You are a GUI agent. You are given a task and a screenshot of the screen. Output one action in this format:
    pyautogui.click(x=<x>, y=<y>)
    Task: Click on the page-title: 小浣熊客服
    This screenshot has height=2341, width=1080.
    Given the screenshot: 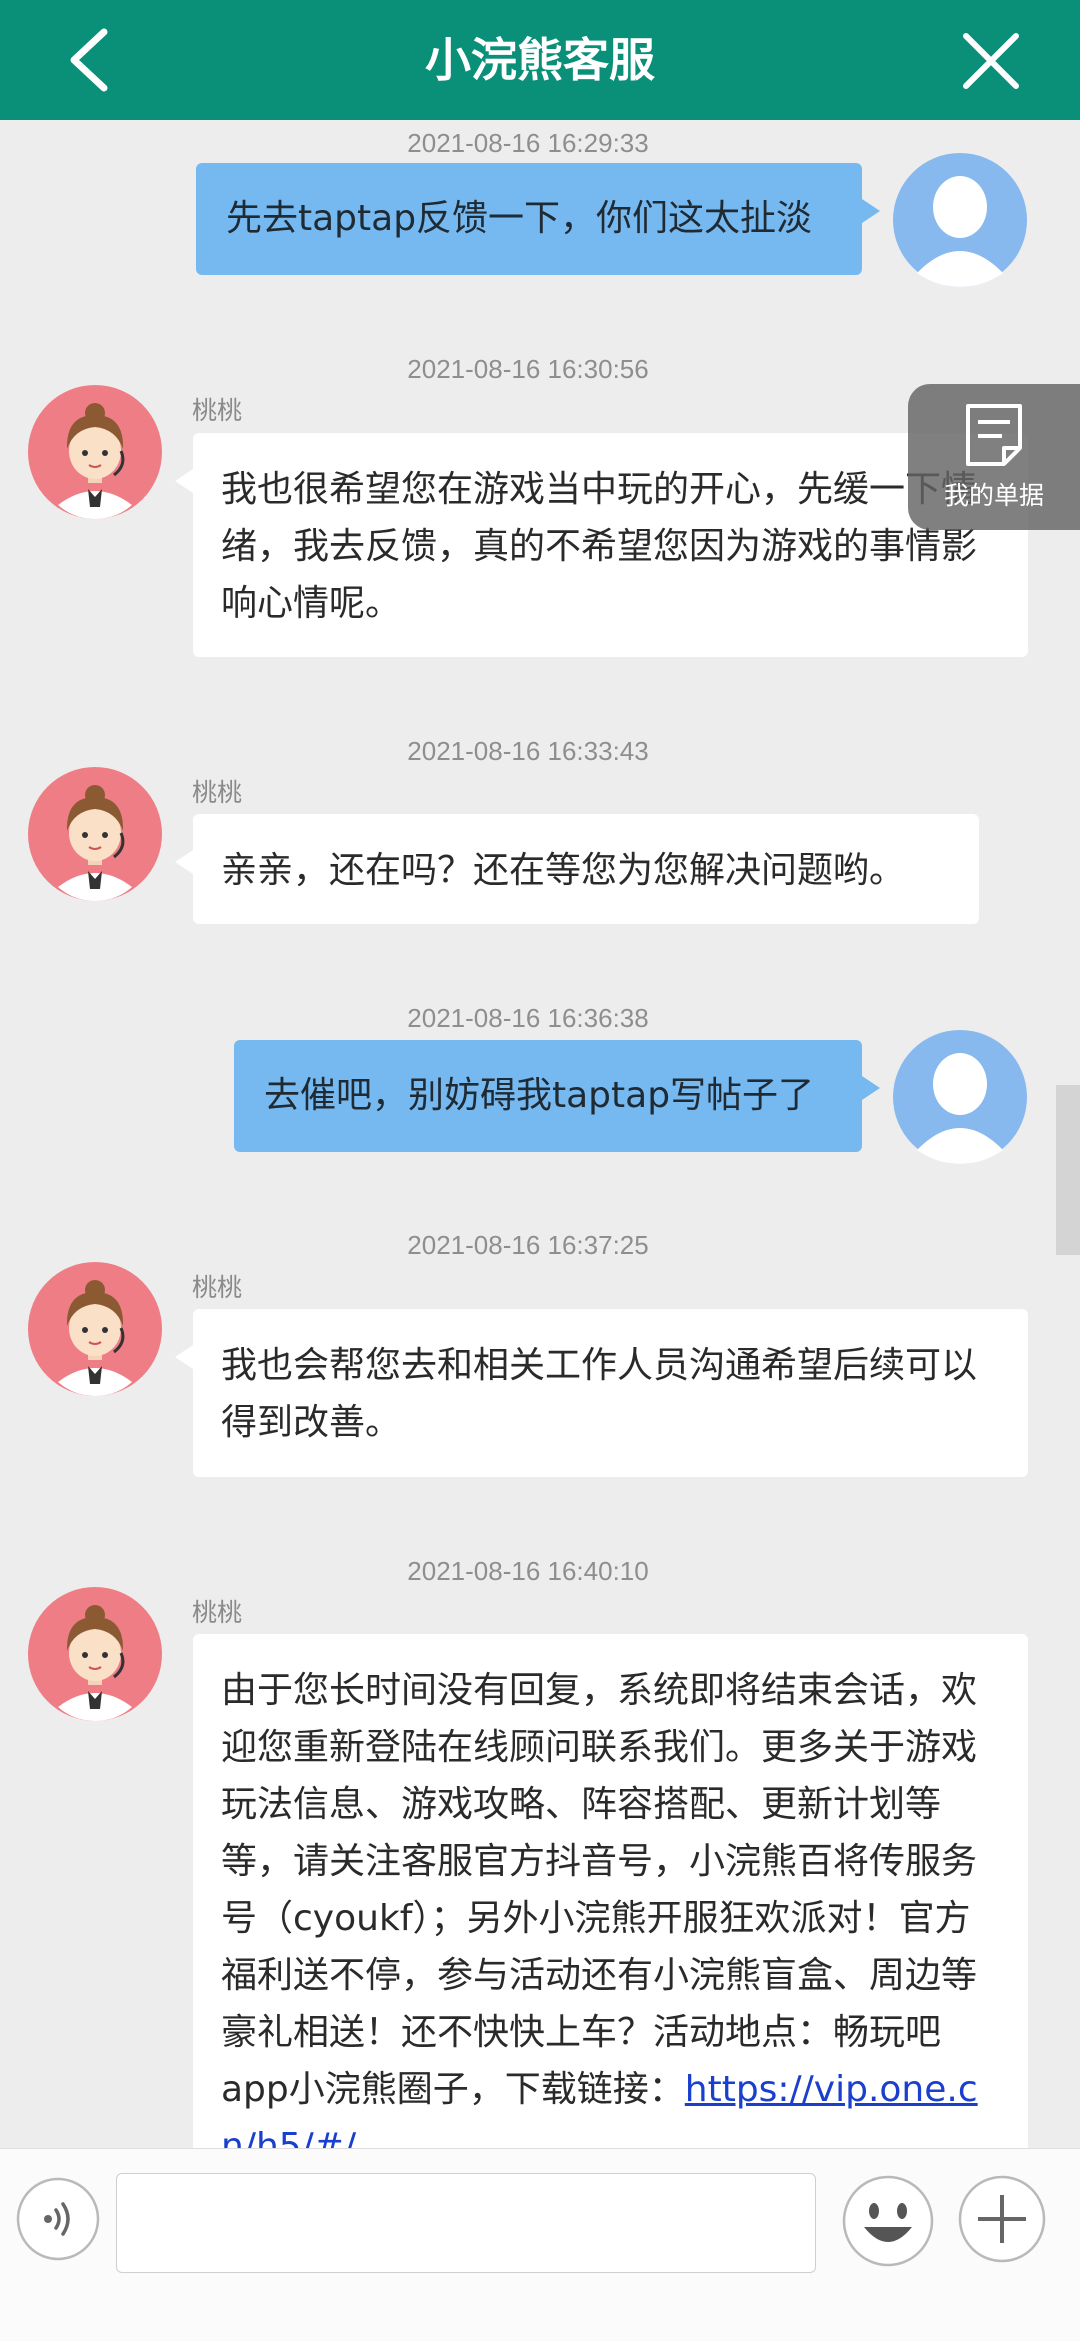 What is the action you would take?
    pyautogui.click(x=540, y=60)
    